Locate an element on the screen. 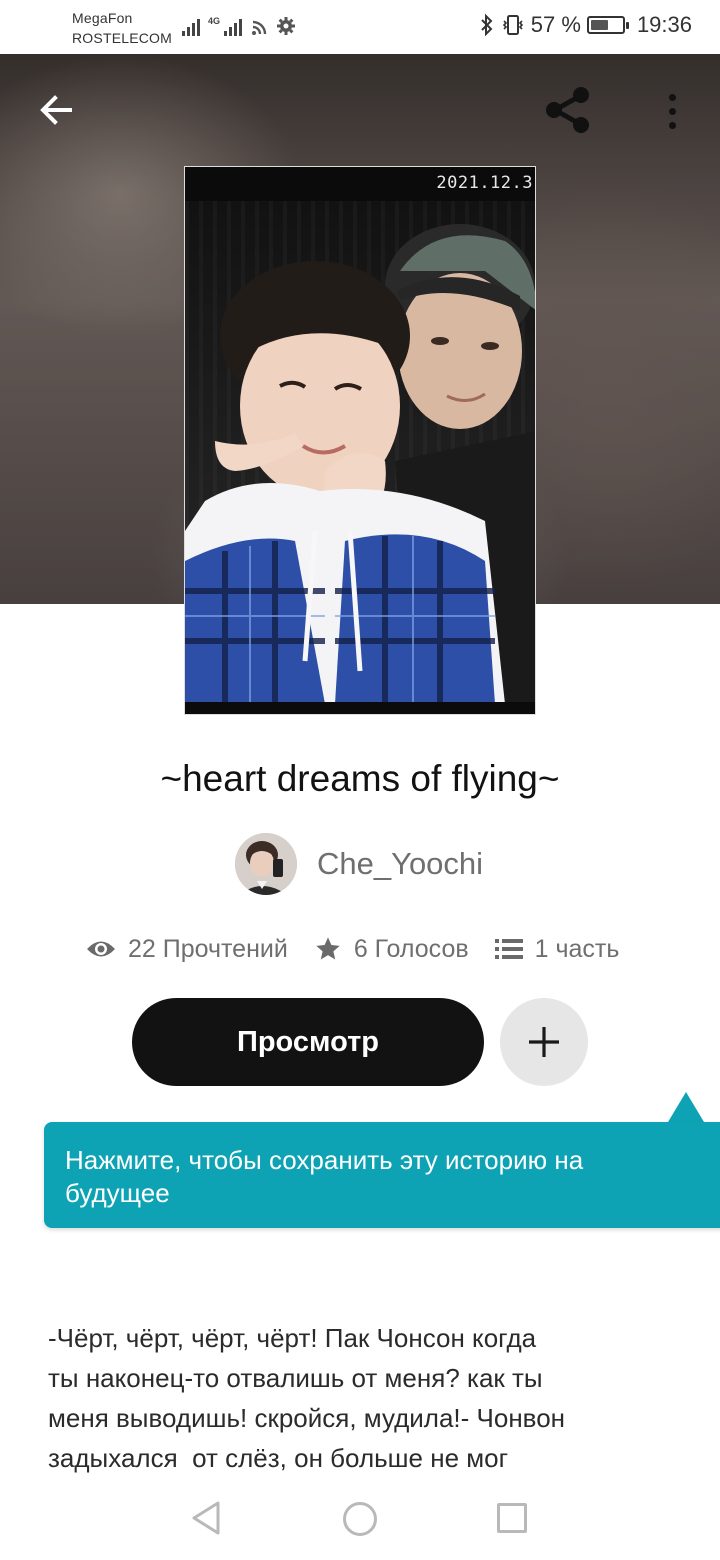  settings-icon is located at coordinates (286, 26).